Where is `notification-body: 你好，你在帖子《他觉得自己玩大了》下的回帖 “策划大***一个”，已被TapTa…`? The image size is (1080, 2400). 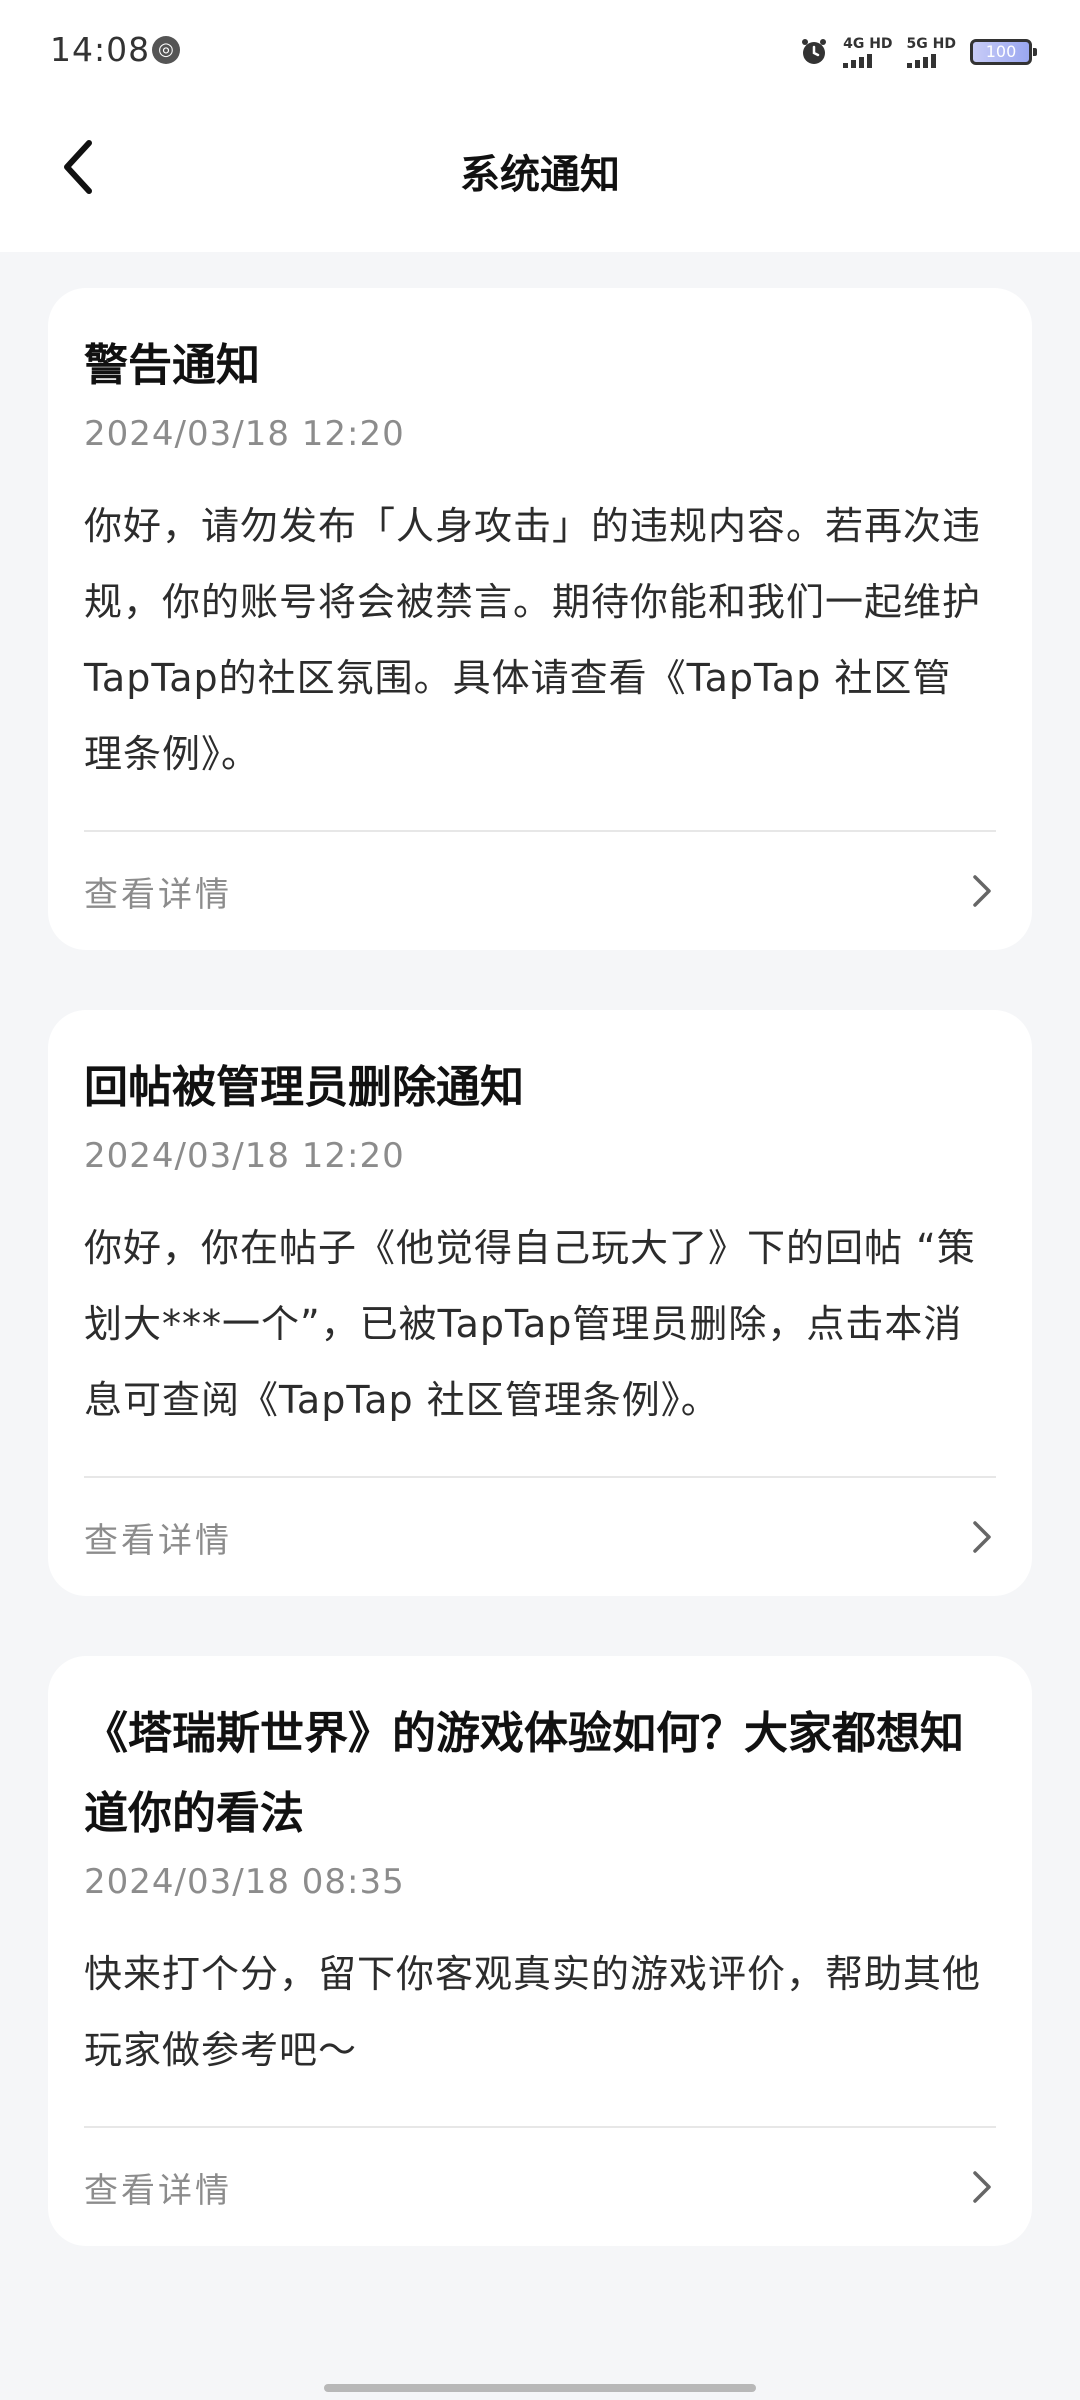 notification-body: 你好，你在帖子《他觉得自己玩大了》下的回帖 “策划大***一个”，已被TapTa… is located at coordinates (530, 1324).